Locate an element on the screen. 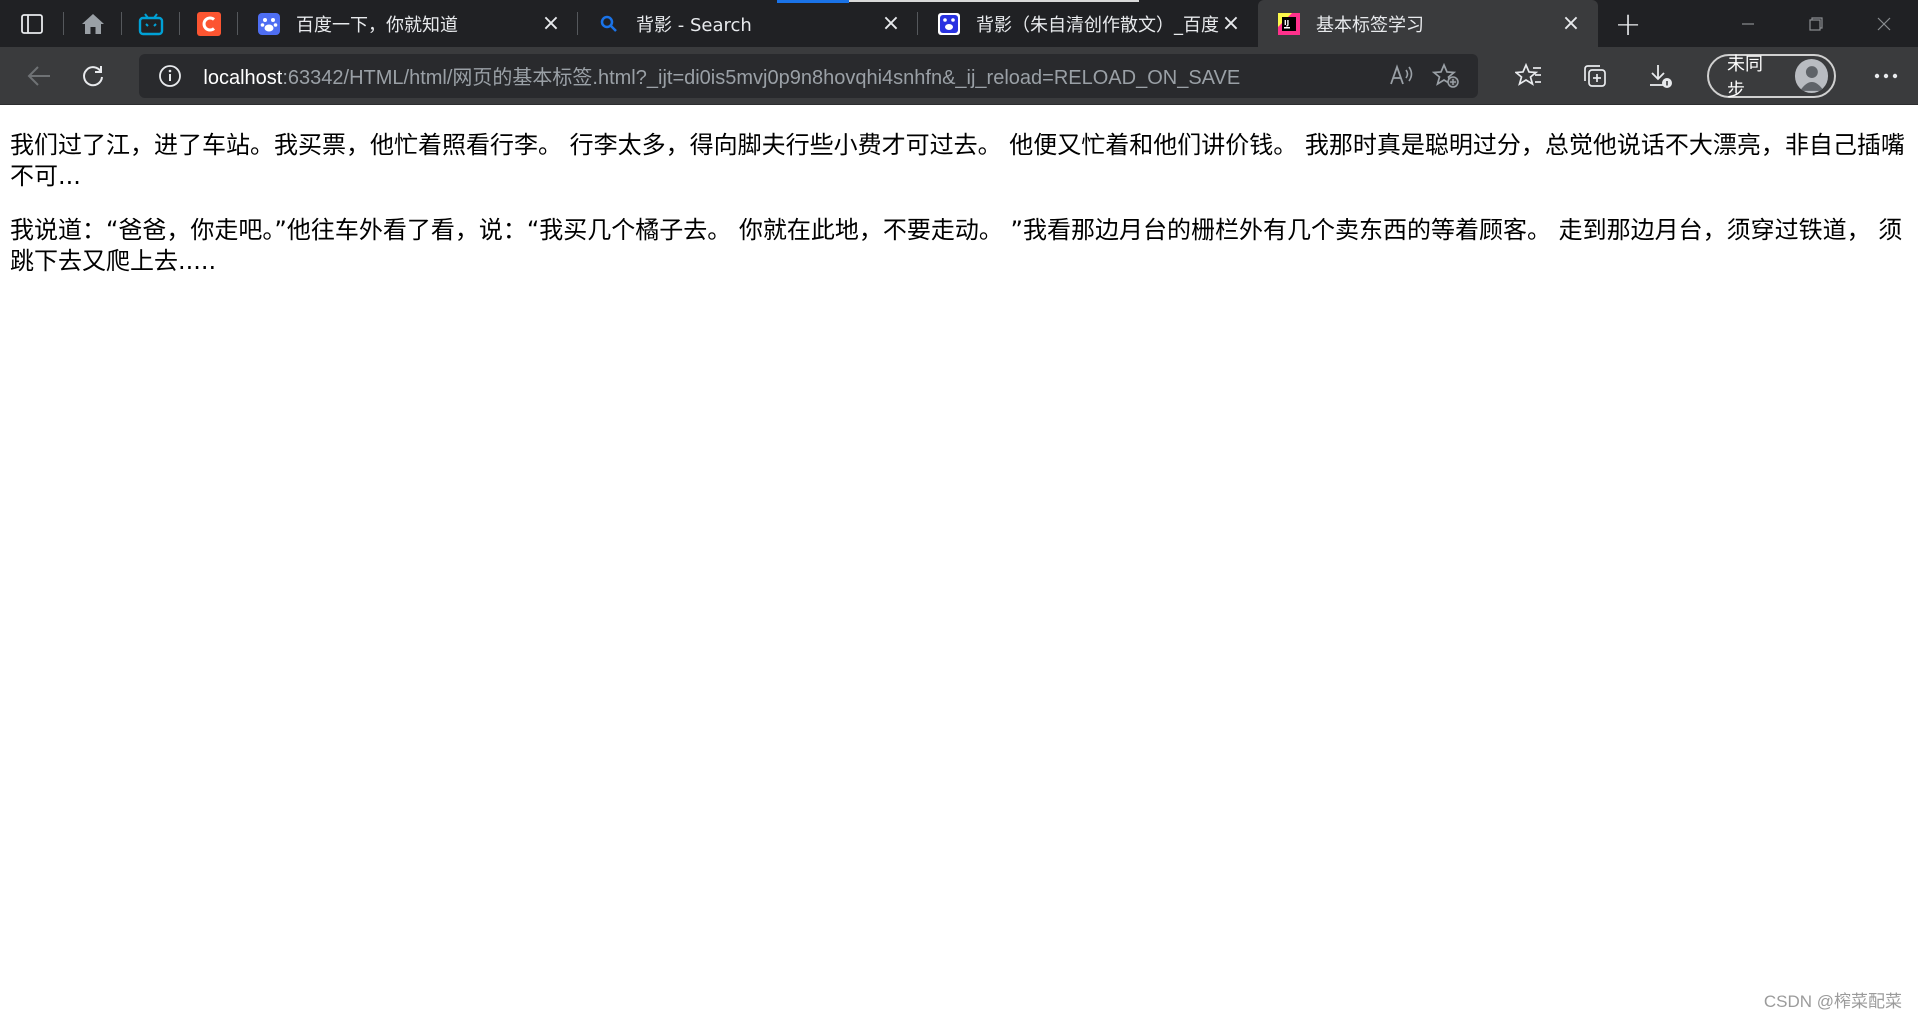  new-tab-button: + is located at coordinates (1628, 23).